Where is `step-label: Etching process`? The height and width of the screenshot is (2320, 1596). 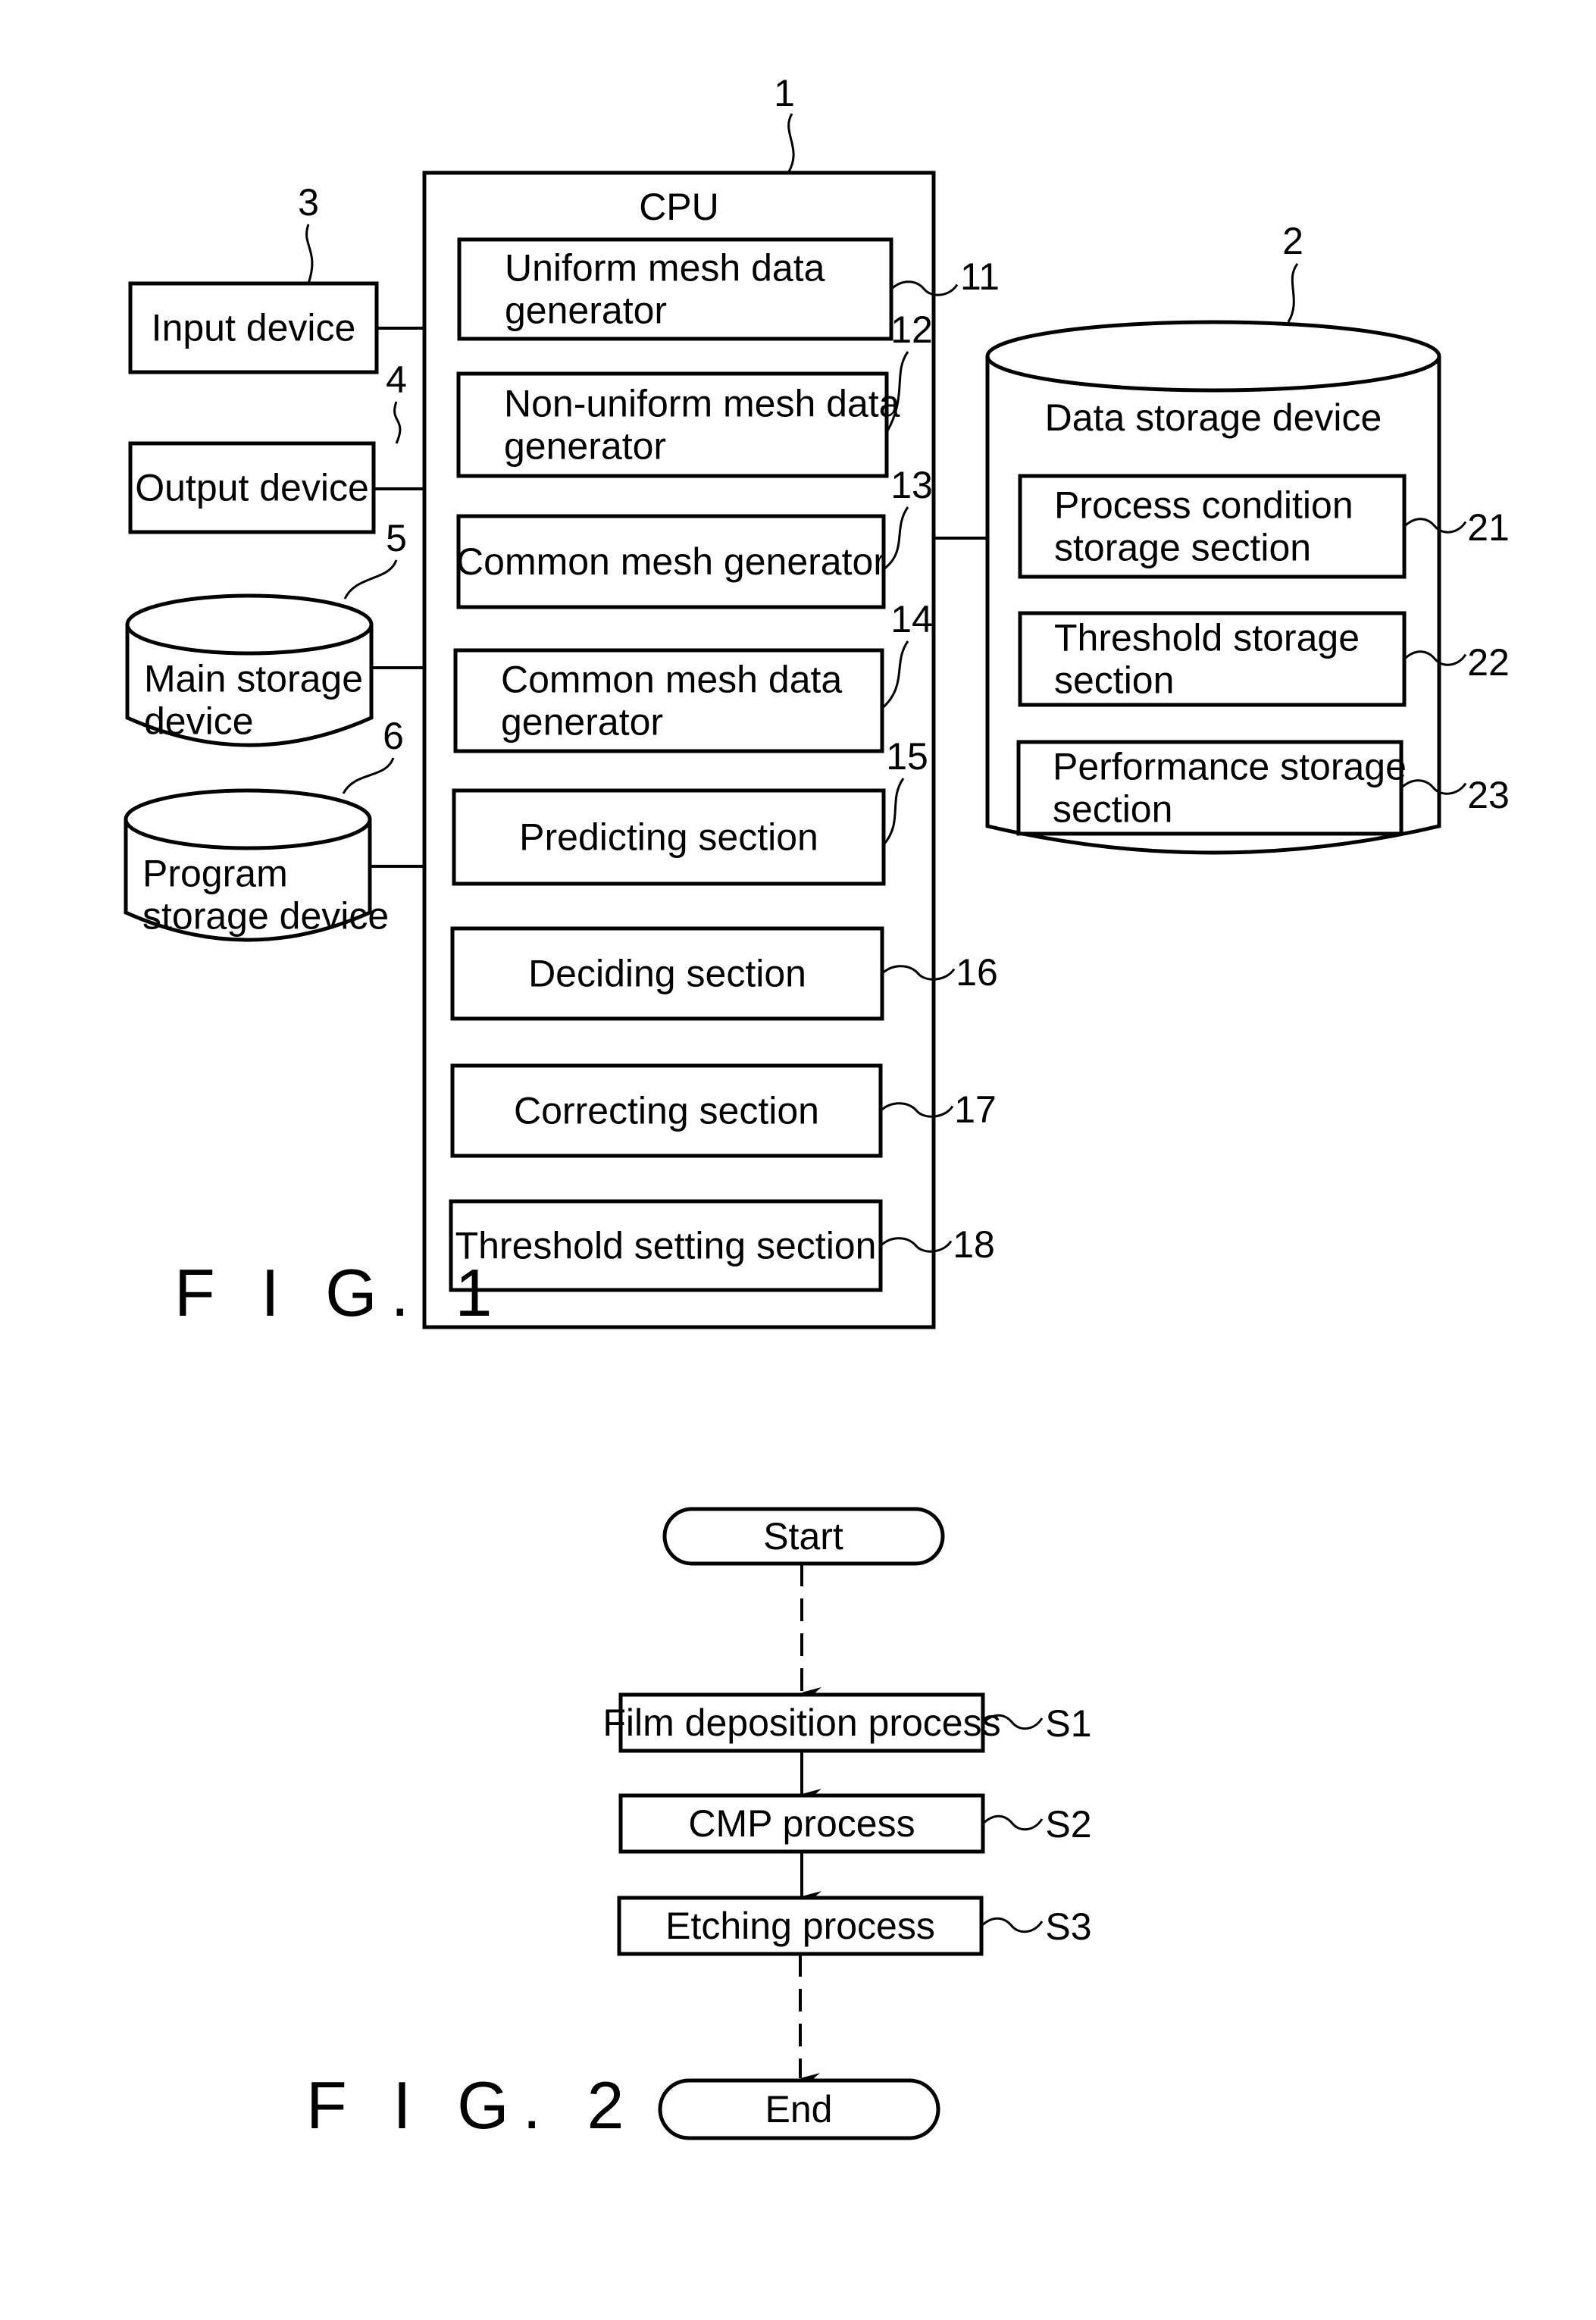
step-label: Etching process is located at coordinates (800, 1926).